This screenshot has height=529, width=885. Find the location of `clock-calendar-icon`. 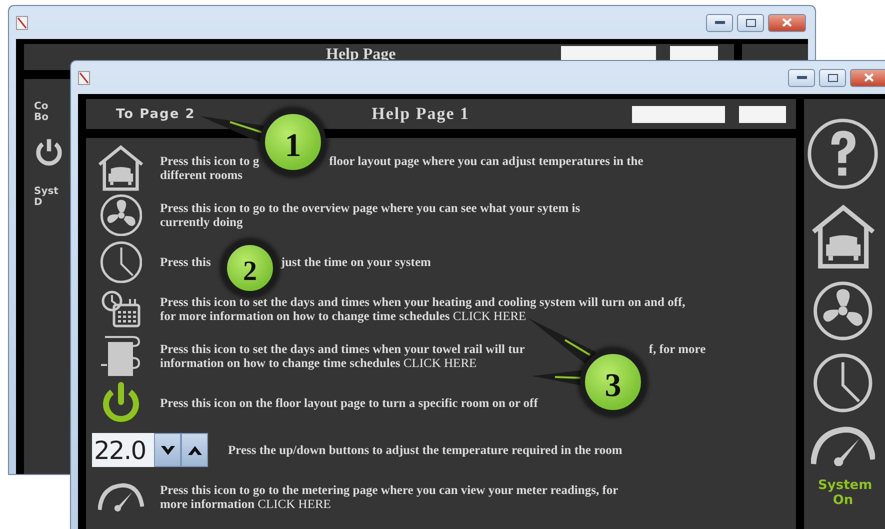

clock-calendar-icon is located at coordinates (121, 309).